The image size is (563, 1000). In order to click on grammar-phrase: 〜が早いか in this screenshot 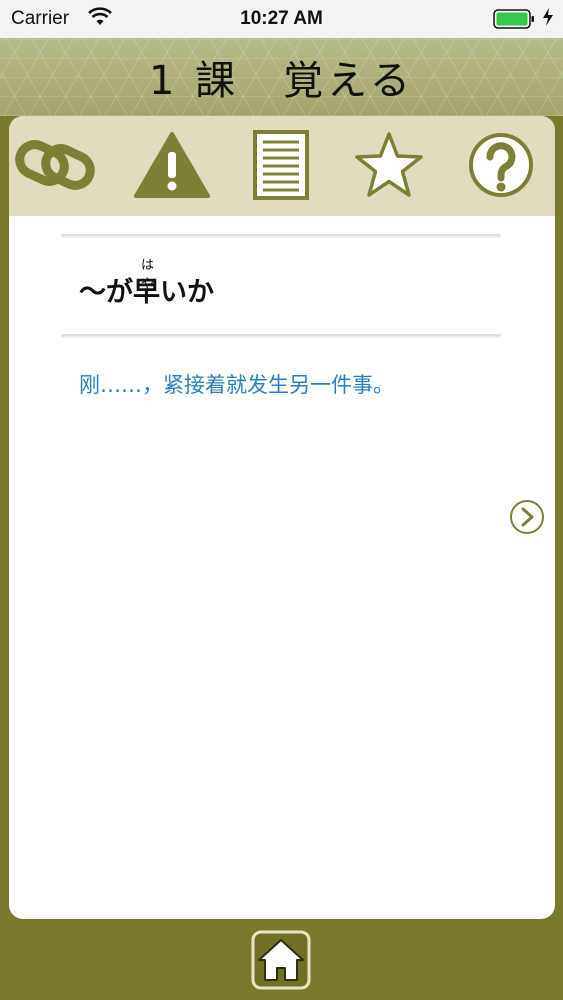, I will do `click(146, 292)`.